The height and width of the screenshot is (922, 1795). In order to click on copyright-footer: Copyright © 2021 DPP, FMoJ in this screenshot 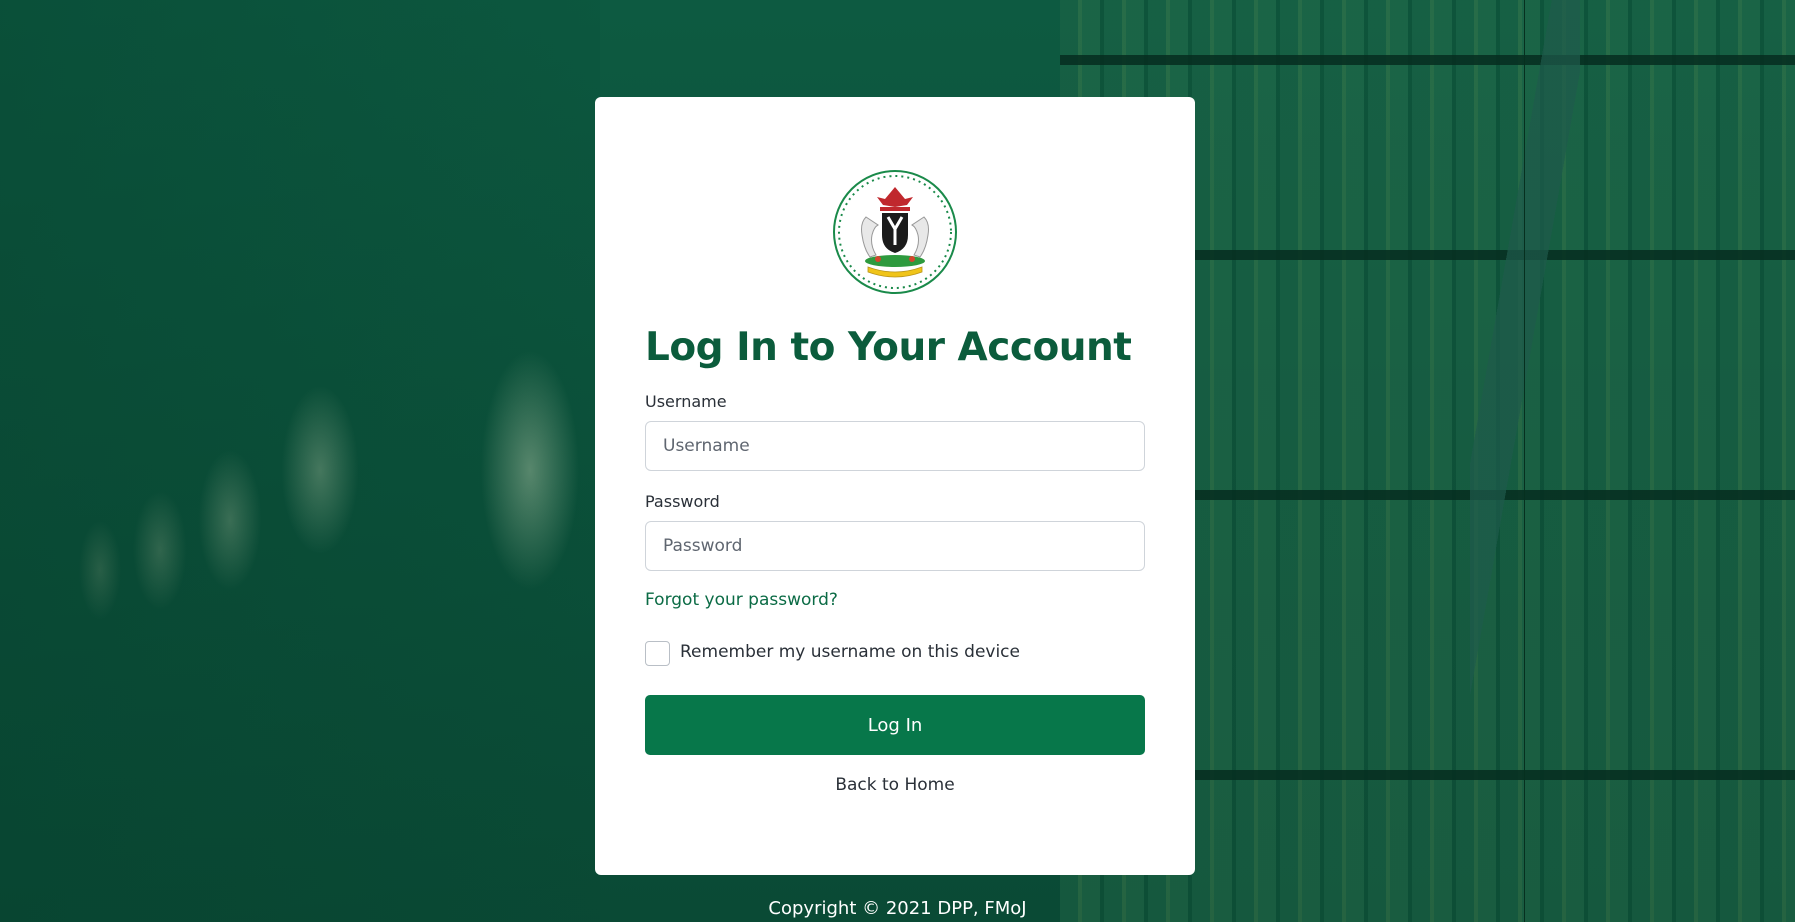, I will do `click(897, 908)`.